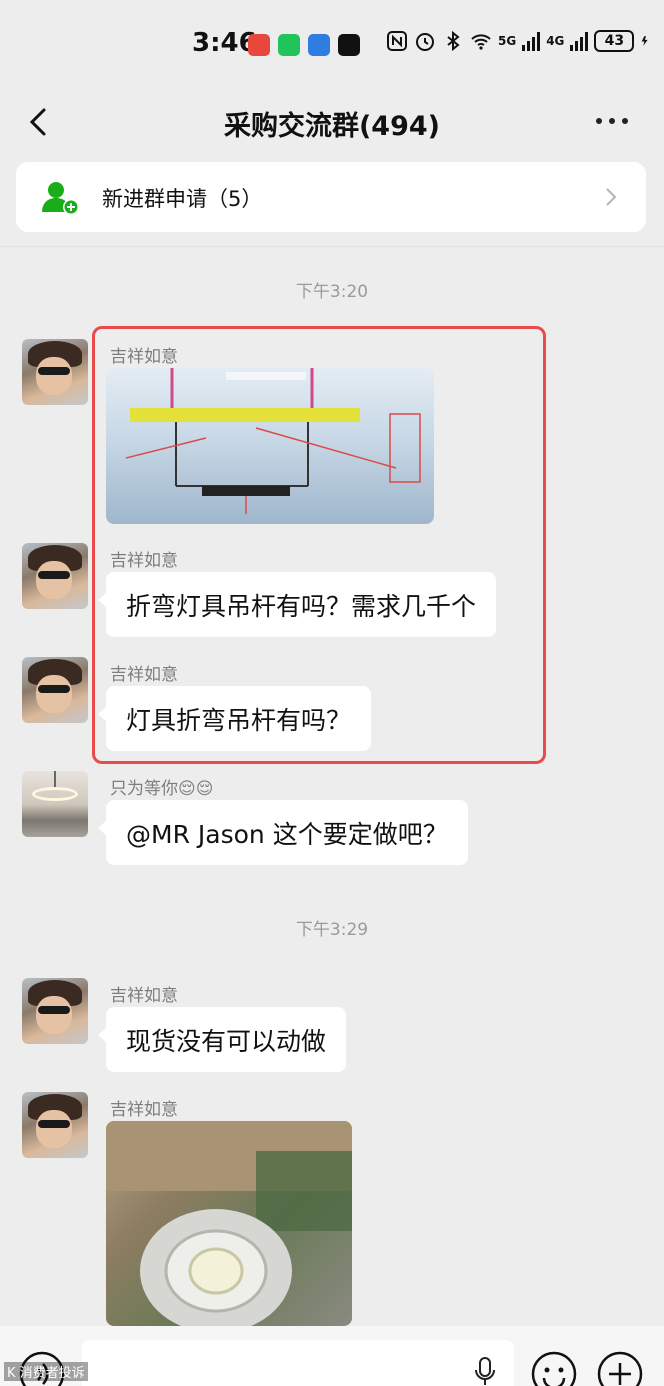  What do you see at coordinates (453, 41) in the screenshot?
I see `bluetooth-icon` at bounding box center [453, 41].